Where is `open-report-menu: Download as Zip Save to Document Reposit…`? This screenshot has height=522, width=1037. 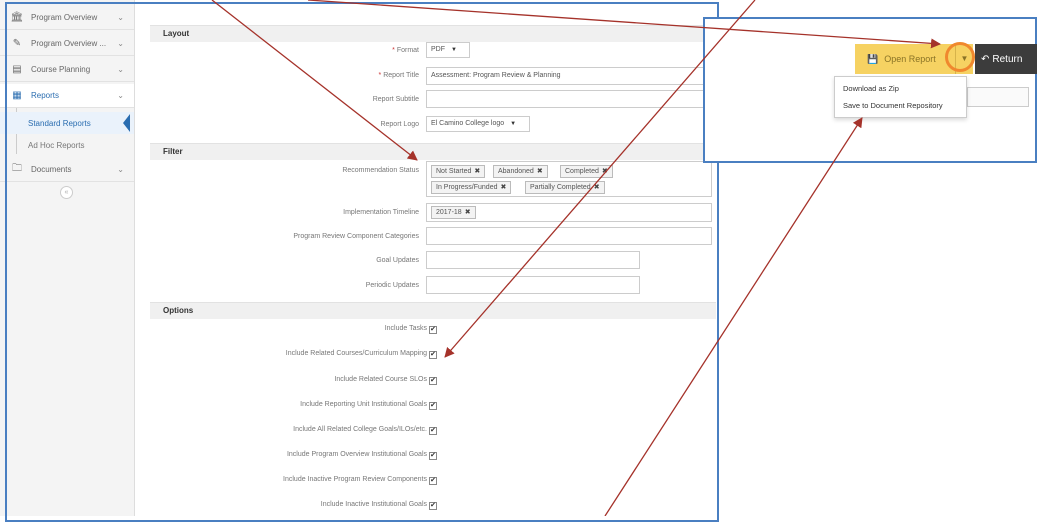 open-report-menu: Download as Zip Save to Document Reposit… is located at coordinates (900, 97).